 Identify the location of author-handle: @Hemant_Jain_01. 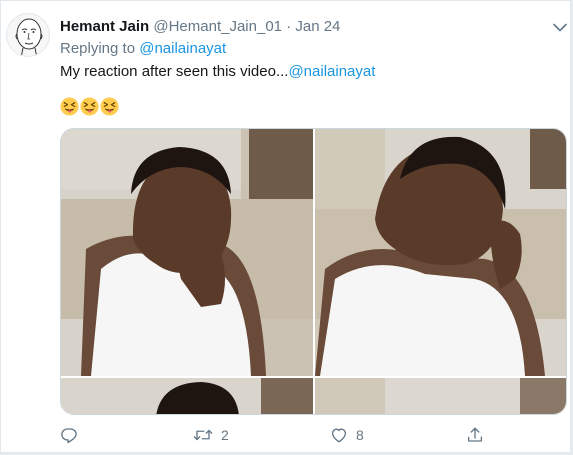
(217, 26).